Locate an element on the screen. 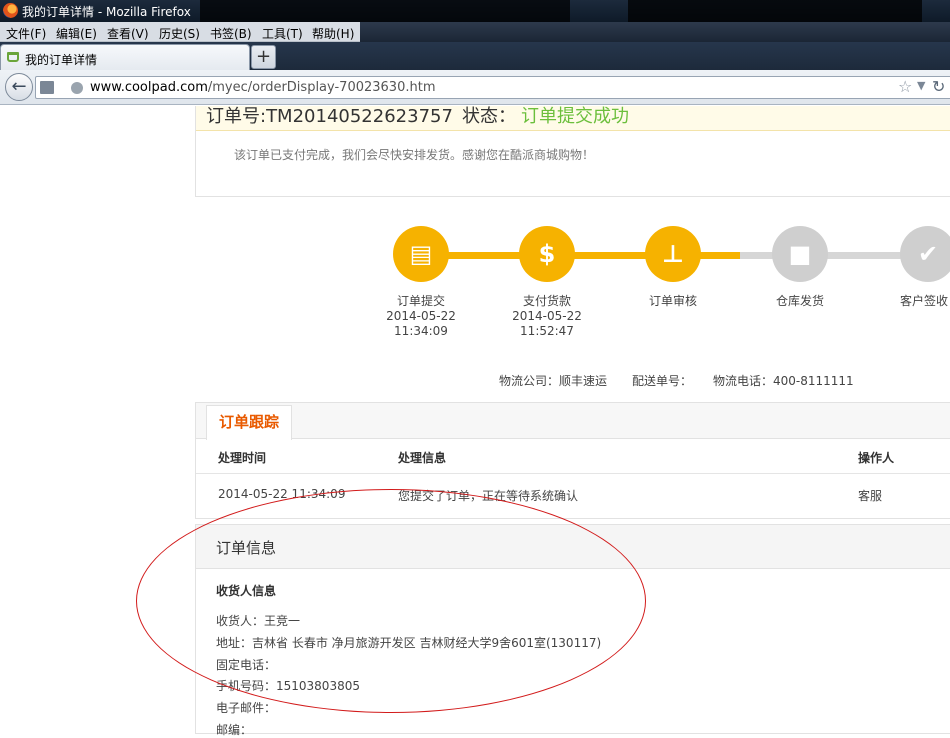 This screenshot has width=950, height=738. menubar-background is located at coordinates (655, 32).